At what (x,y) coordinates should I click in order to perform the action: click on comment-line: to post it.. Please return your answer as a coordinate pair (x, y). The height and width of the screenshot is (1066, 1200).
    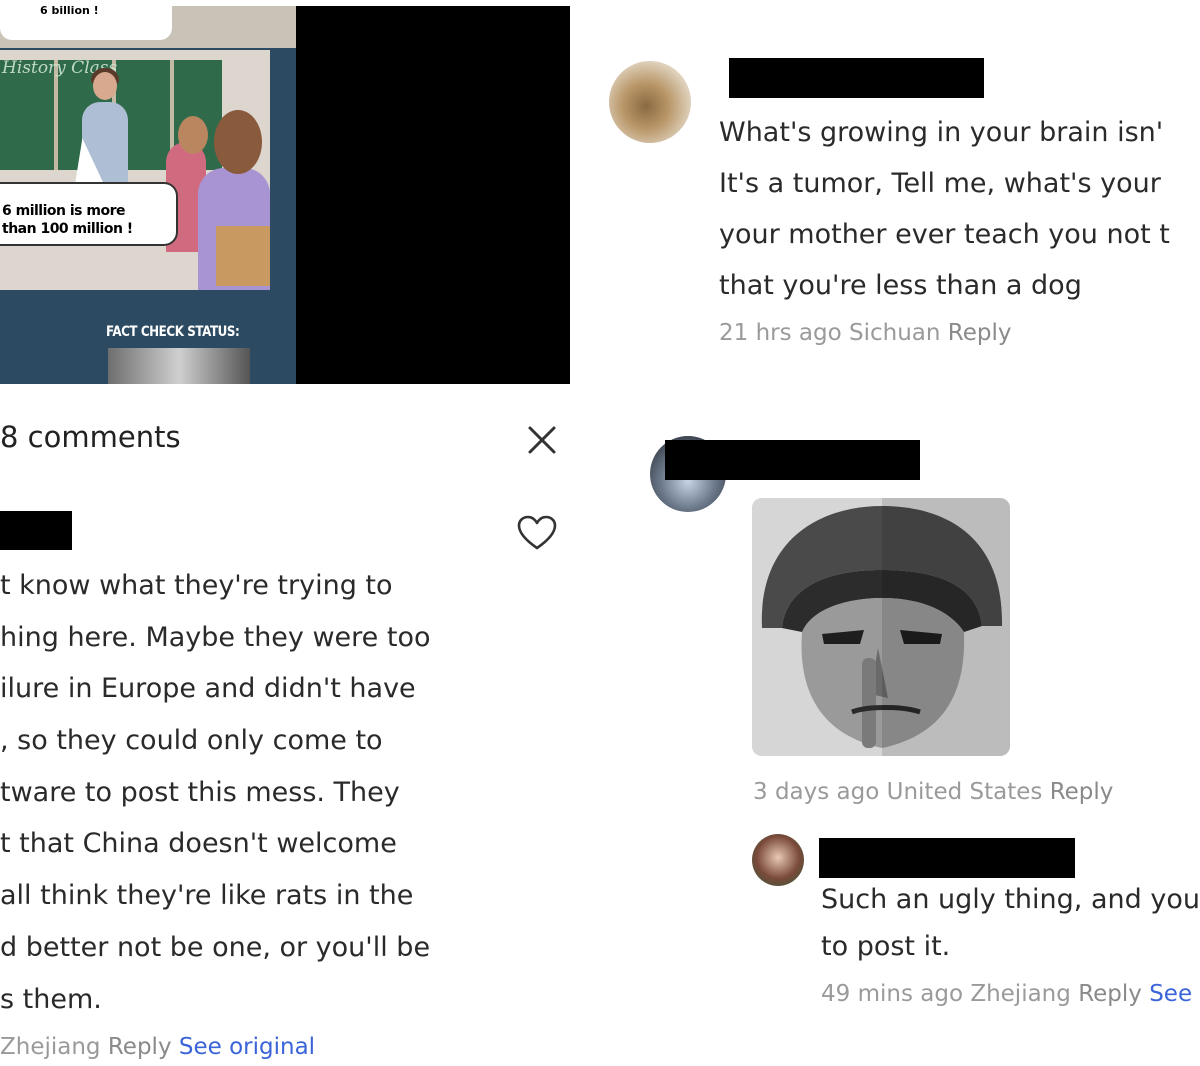
    Looking at the image, I should click on (886, 946).